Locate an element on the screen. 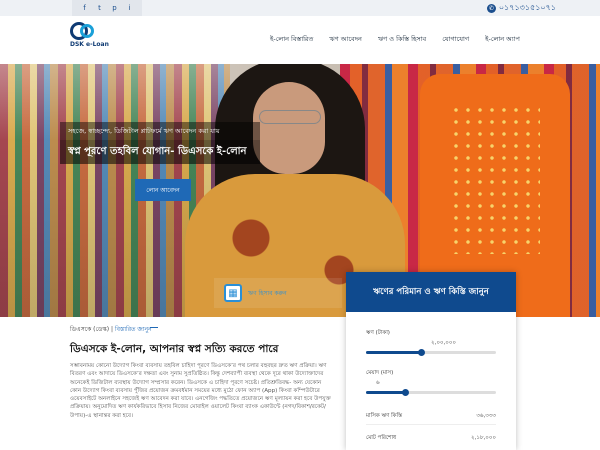 This screenshot has height=450, width=600. loan-amount-slider-handle is located at coordinates (421, 352).